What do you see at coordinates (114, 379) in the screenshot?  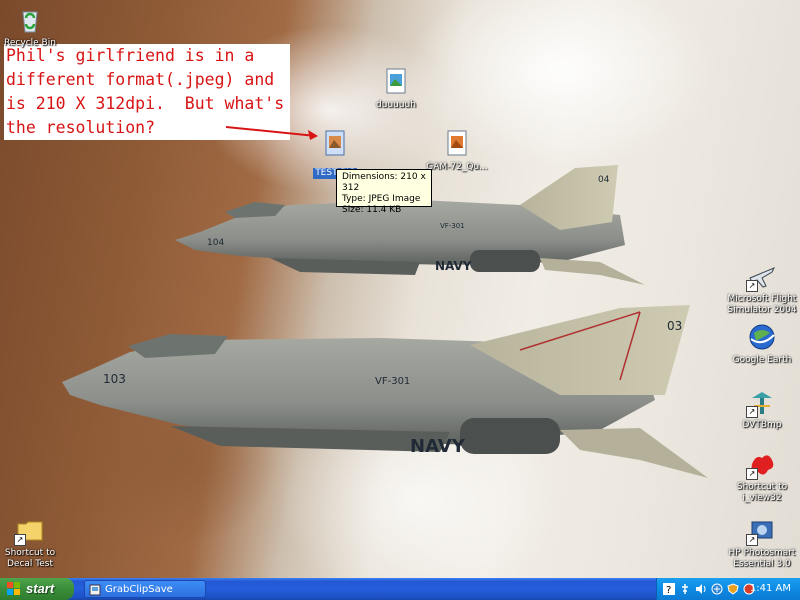 I see `svg-text: 103` at bounding box center [114, 379].